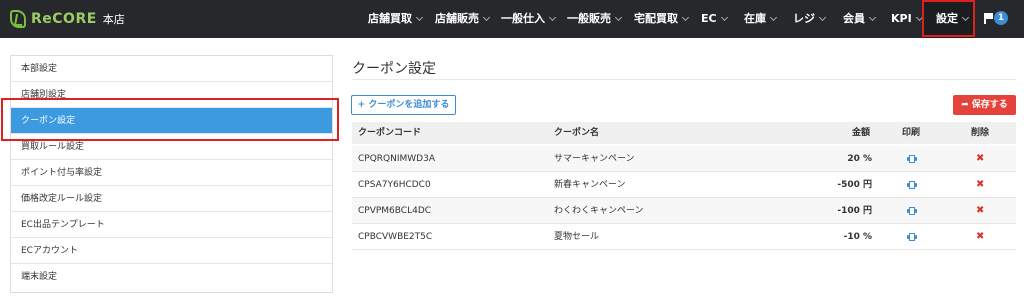 This screenshot has height=305, width=1024. I want to click on nav-label: KPI, so click(901, 18).